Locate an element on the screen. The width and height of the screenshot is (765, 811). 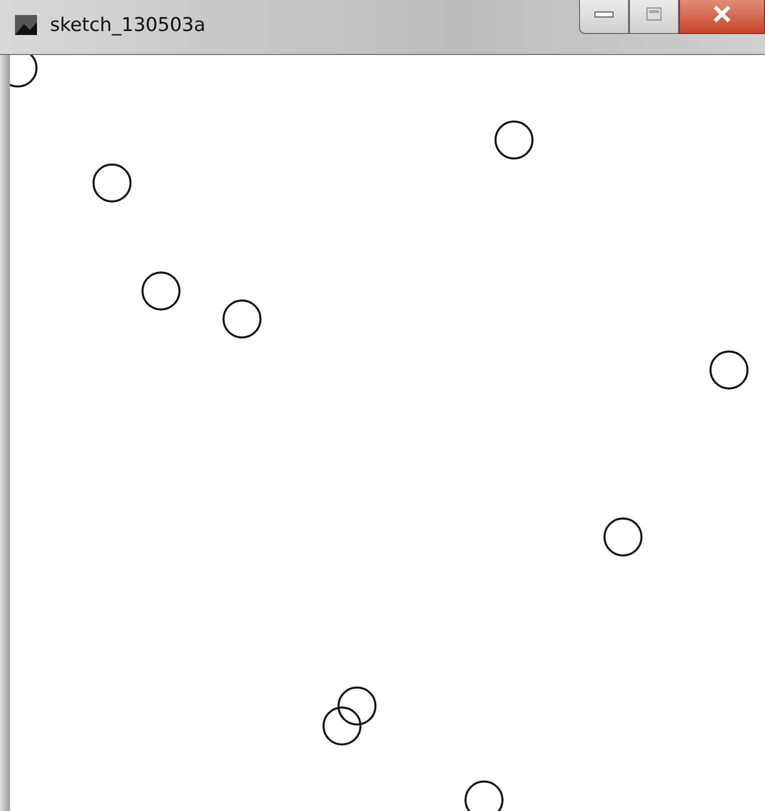
window-title: sketch_130503a is located at coordinates (128, 25).